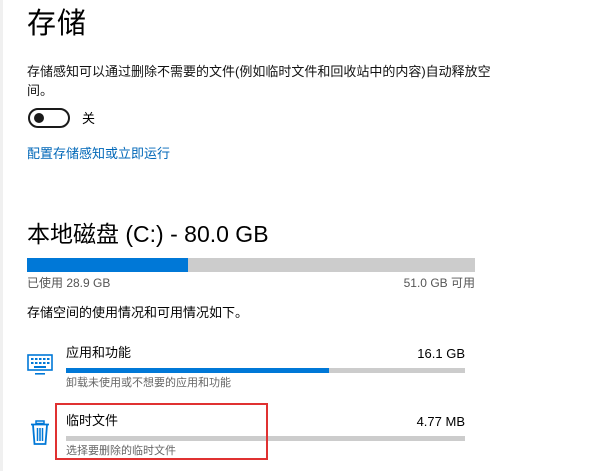 This screenshot has width=606, height=471. I want to click on category-name: 应用和功能, so click(99, 352).